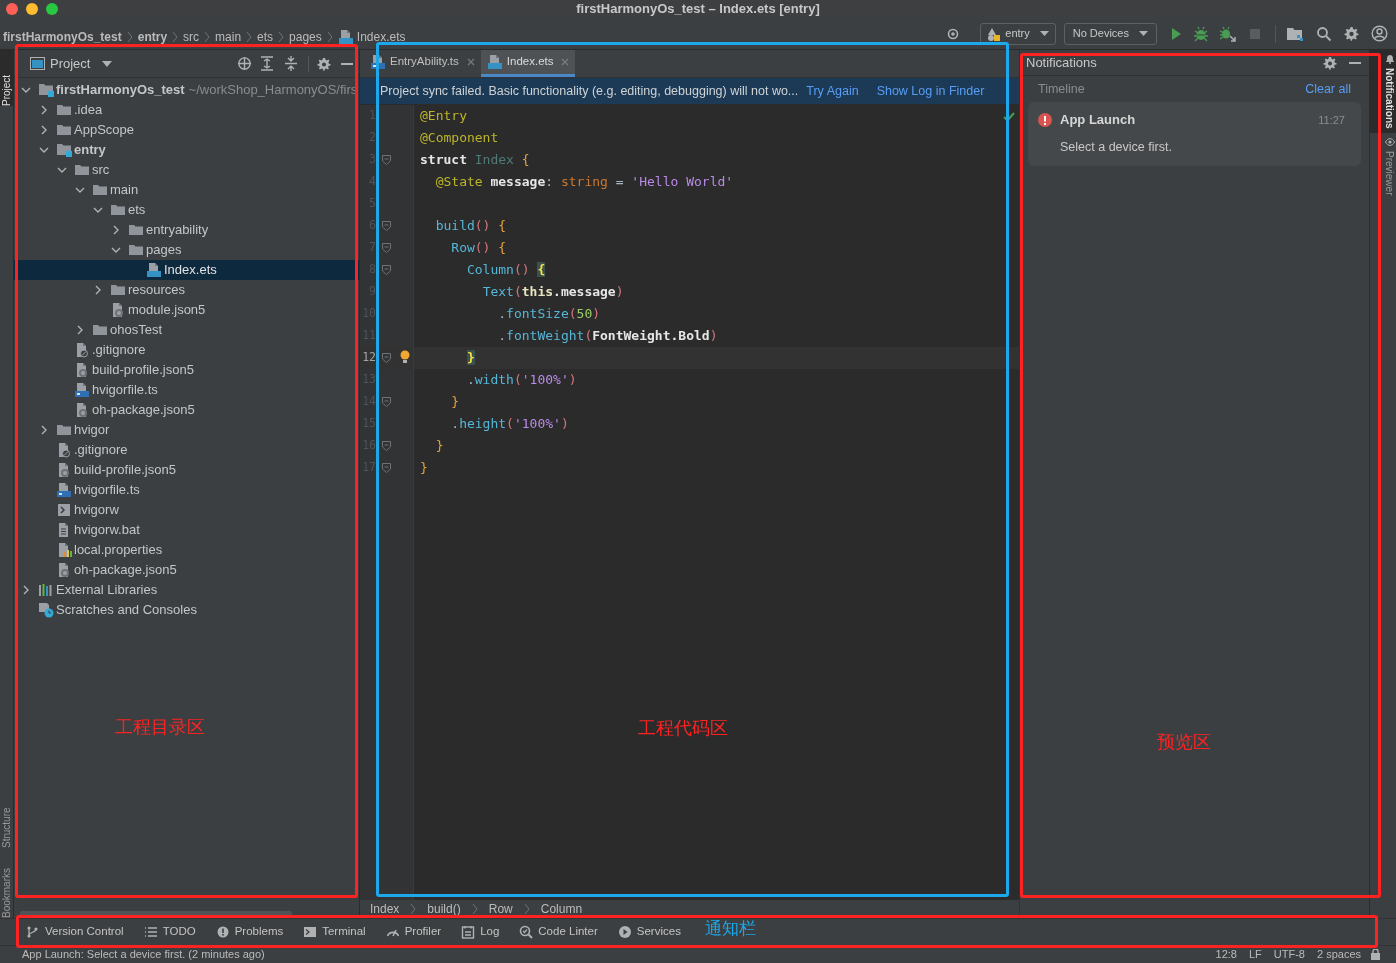  Describe the element at coordinates (186, 130) in the screenshot. I see `tree-item: AppScope` at that location.